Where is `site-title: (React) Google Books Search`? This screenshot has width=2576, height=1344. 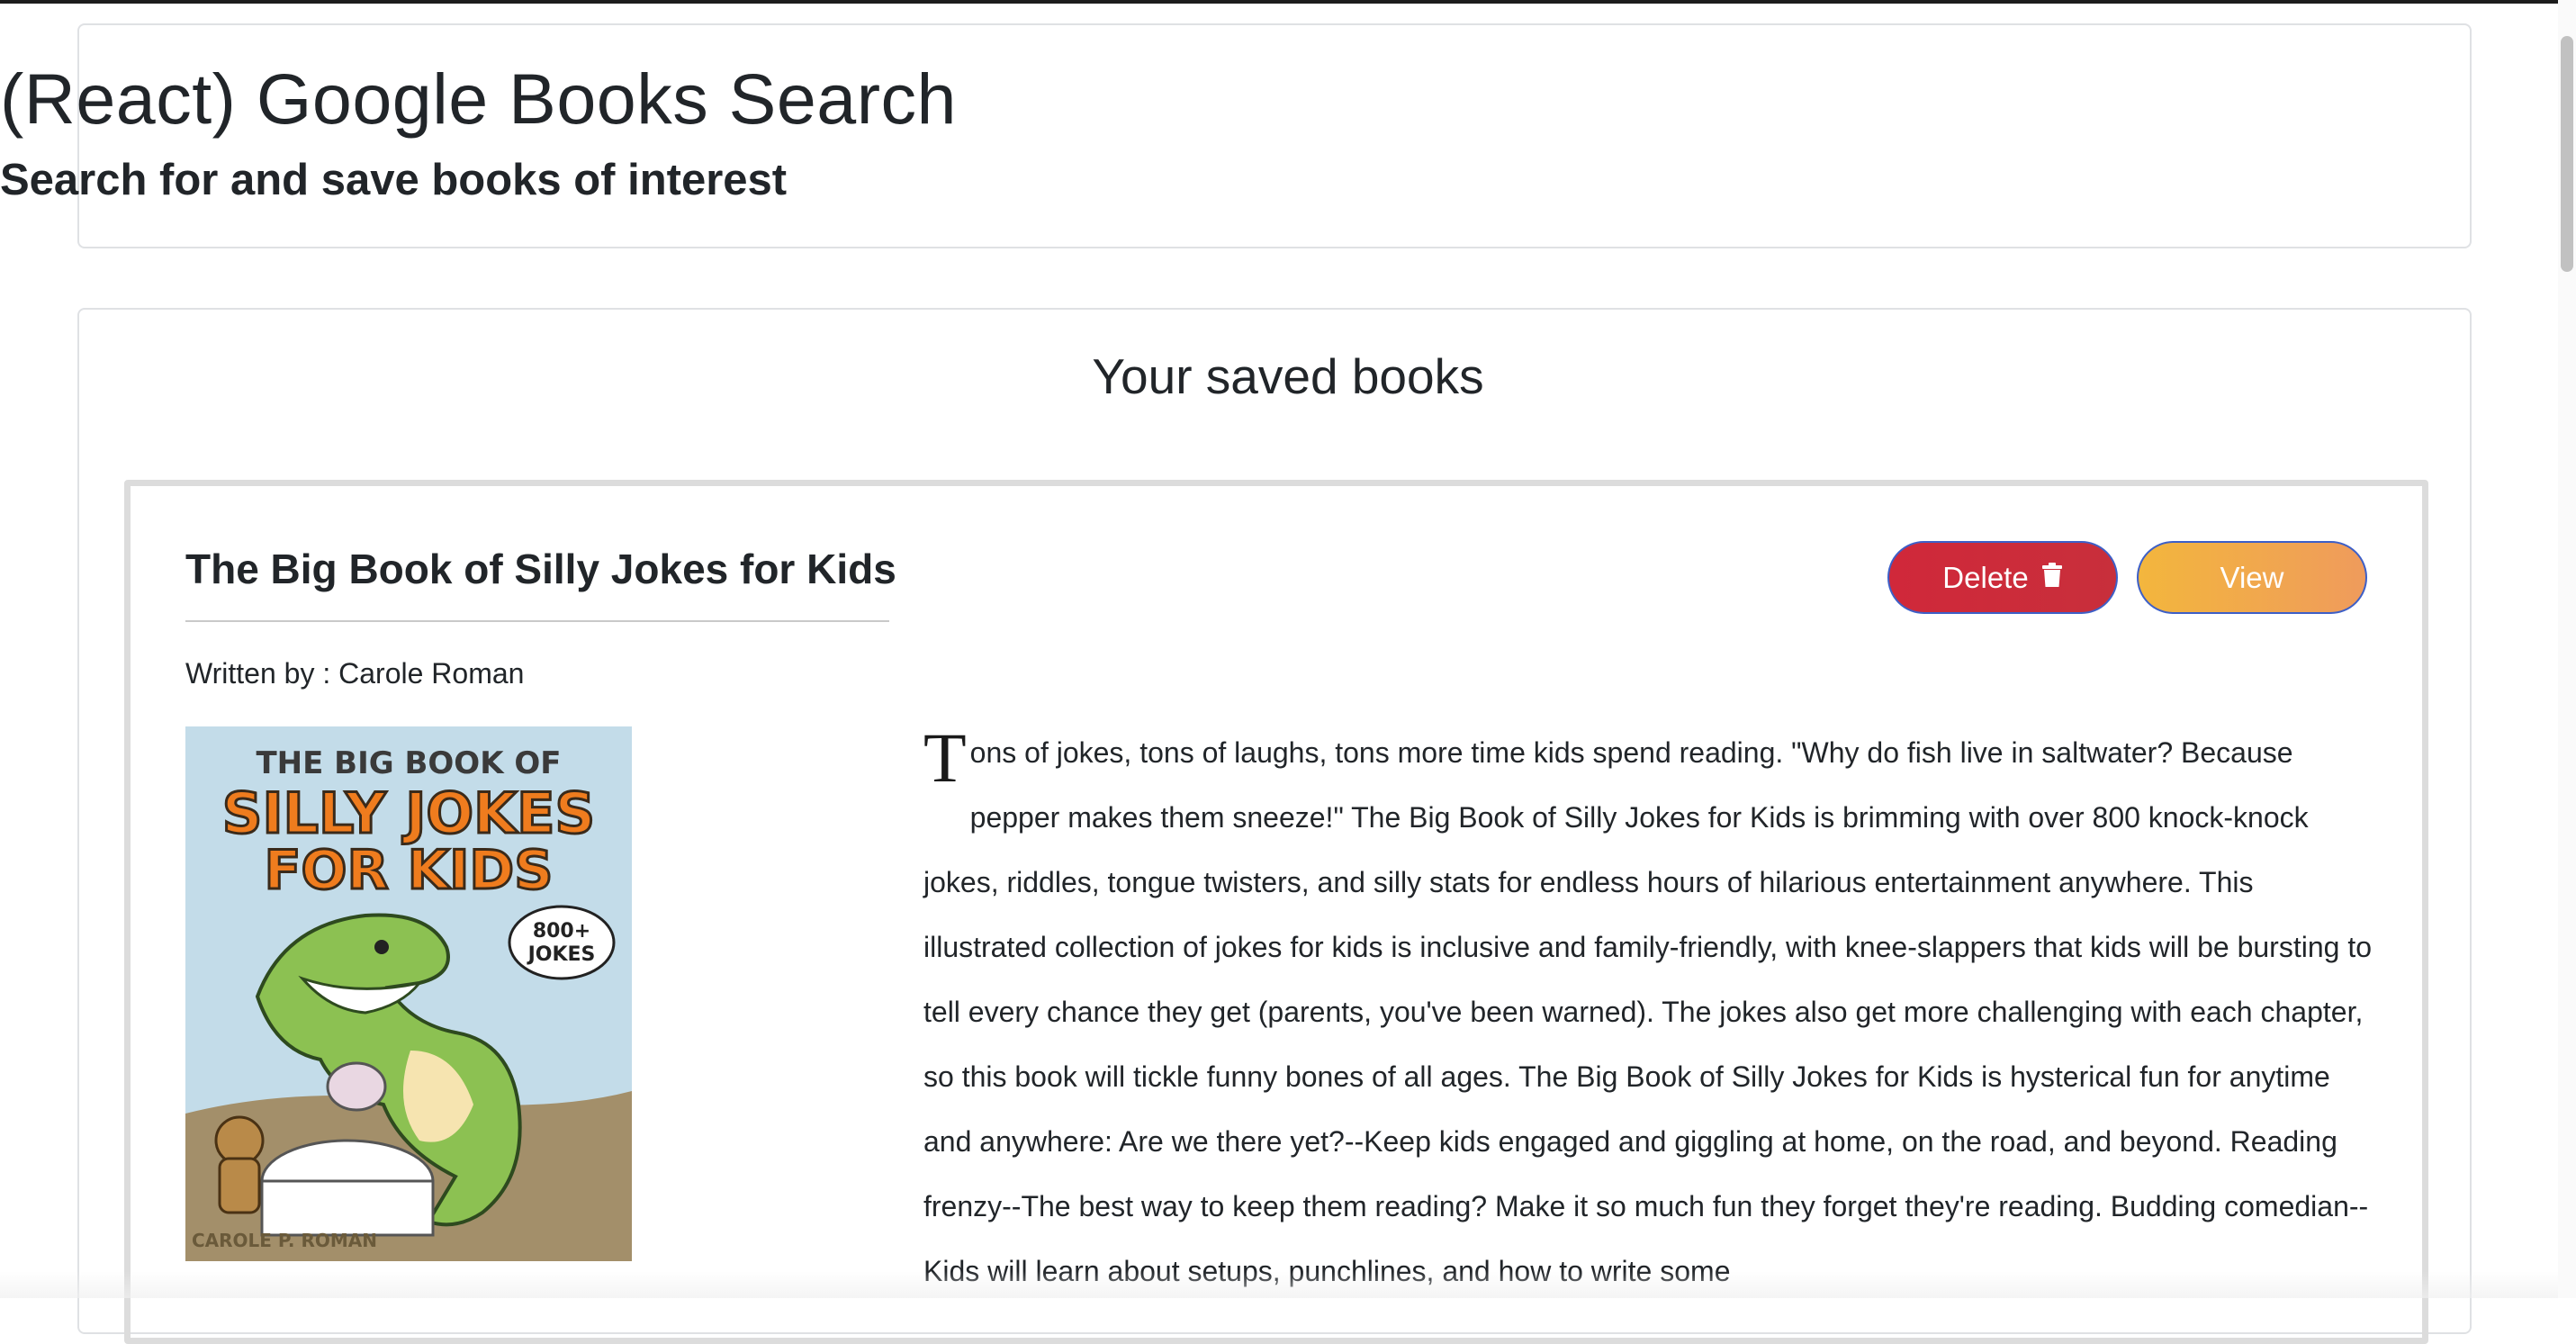
site-title: (React) Google Books Search is located at coordinates (478, 99).